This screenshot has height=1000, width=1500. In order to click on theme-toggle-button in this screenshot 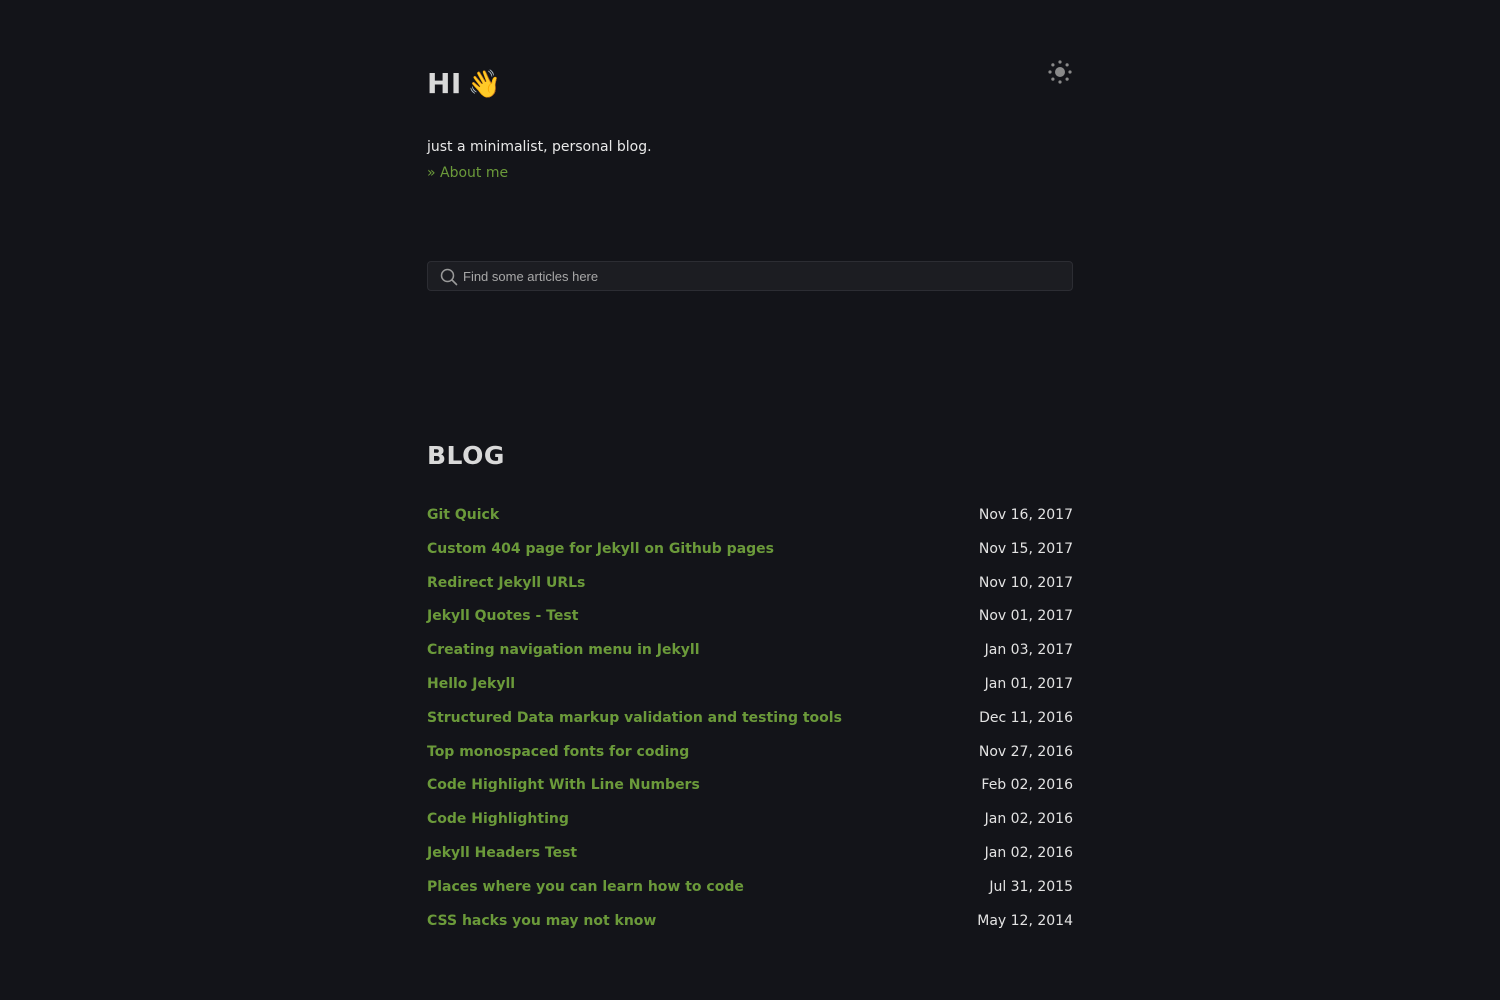, I will do `click(1060, 72)`.